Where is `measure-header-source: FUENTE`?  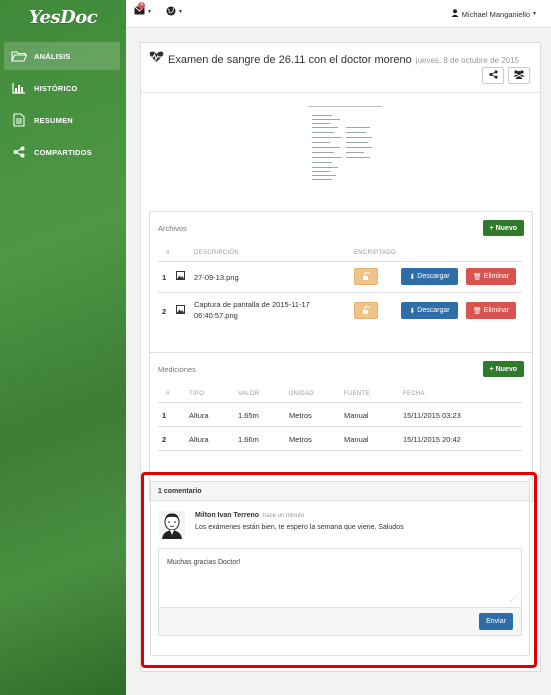
measure-header-source: FUENTE is located at coordinates (357, 394).